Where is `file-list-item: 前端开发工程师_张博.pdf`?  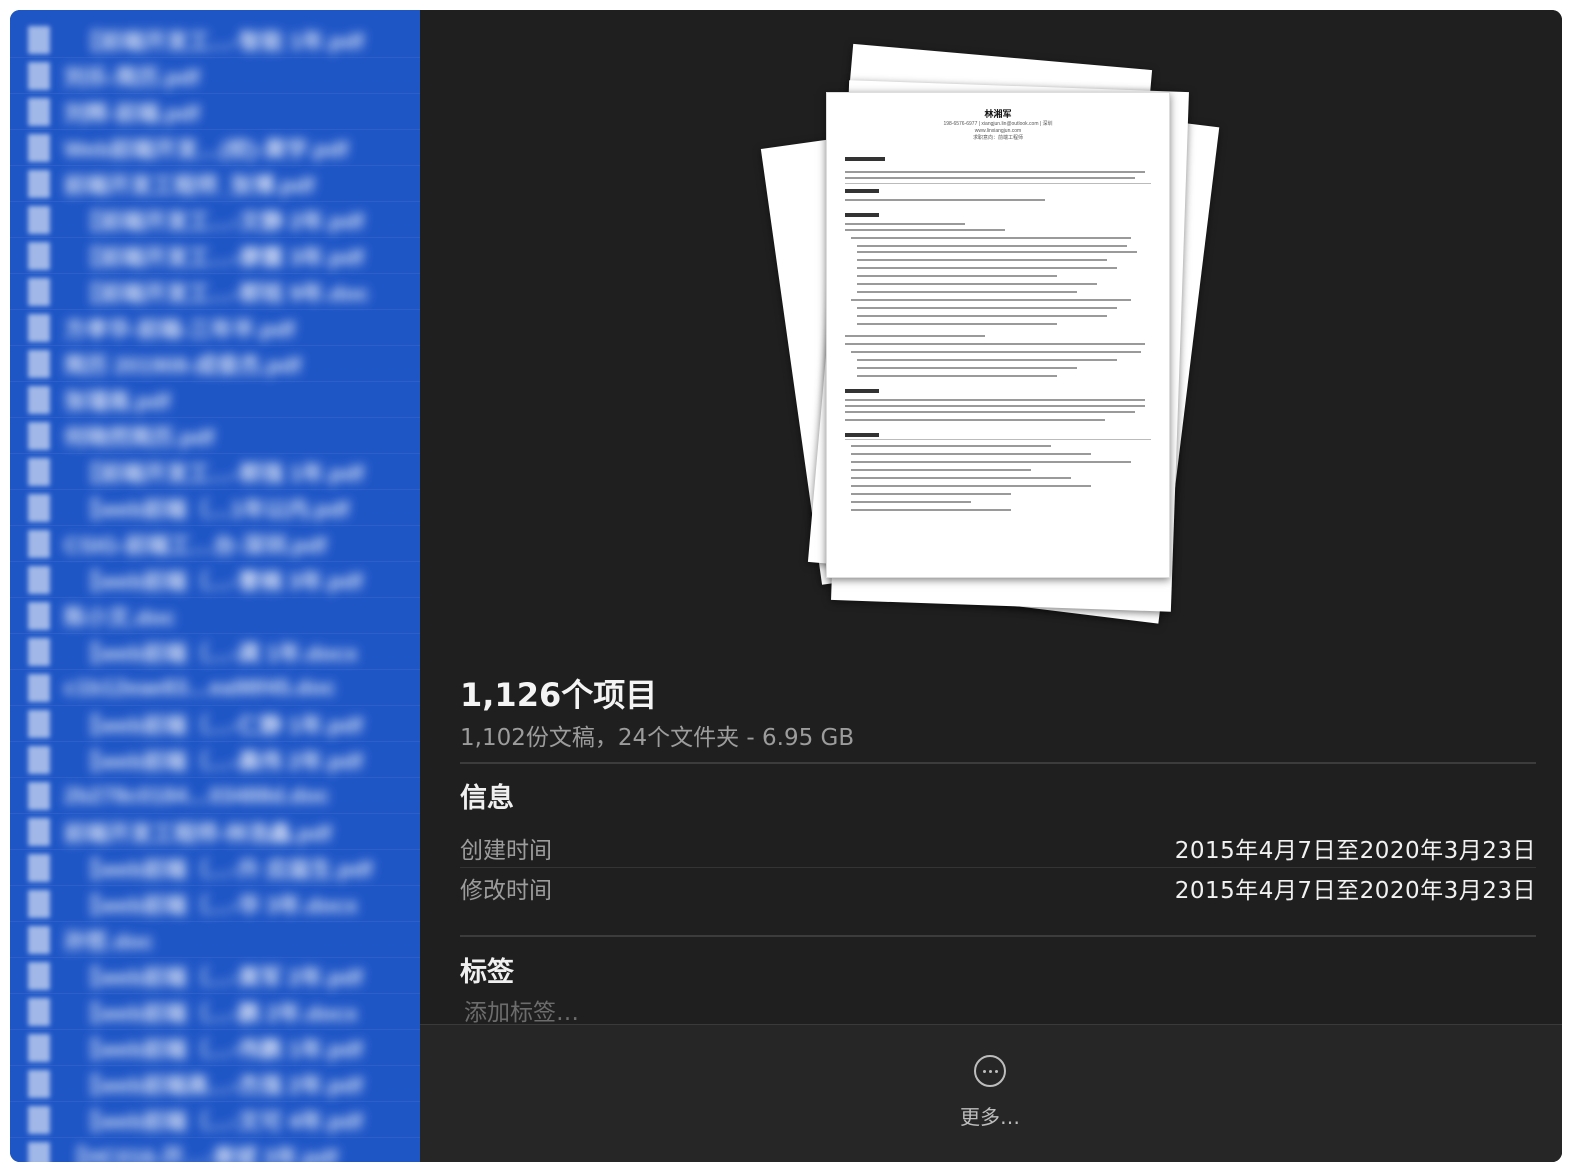
file-list-item: 前端开发工程师_张博.pdf is located at coordinates (215, 184).